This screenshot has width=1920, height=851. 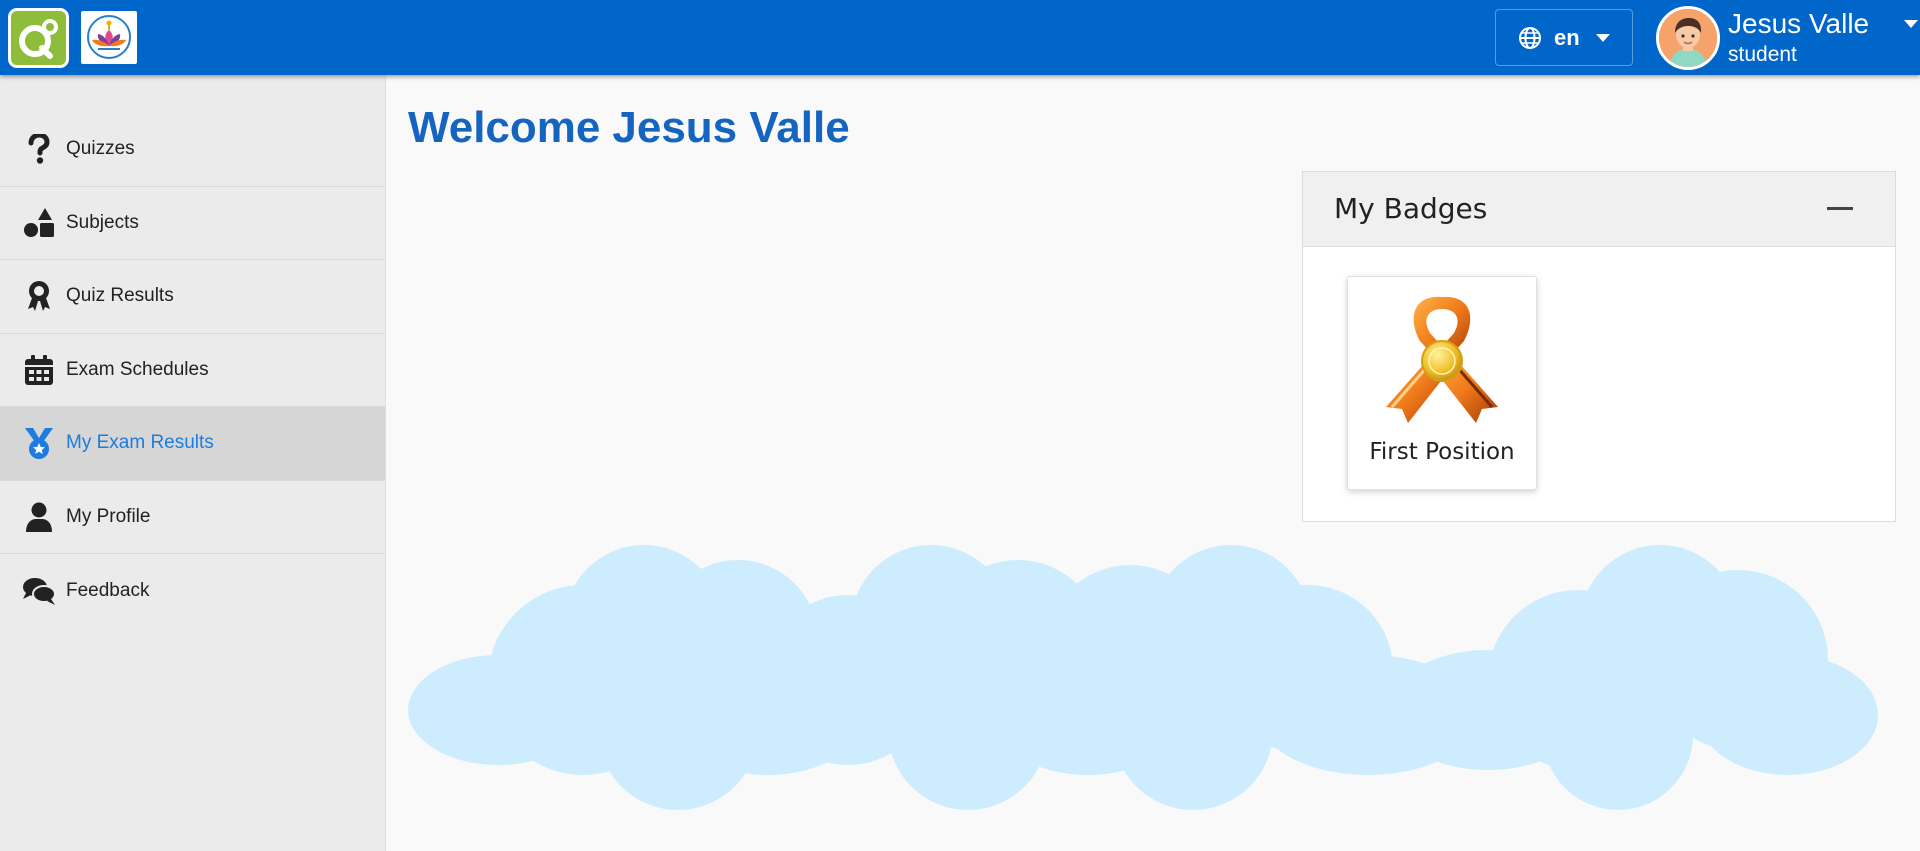 I want to click on top-navbar: en Jesus Valle student, so click(x=960, y=37).